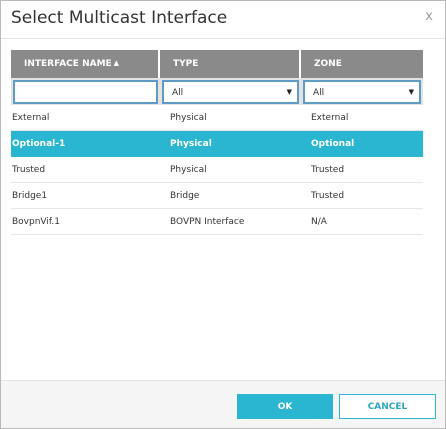 This screenshot has width=446, height=429. Describe the element at coordinates (330, 118) in the screenshot. I see `cell-zone: External` at that location.